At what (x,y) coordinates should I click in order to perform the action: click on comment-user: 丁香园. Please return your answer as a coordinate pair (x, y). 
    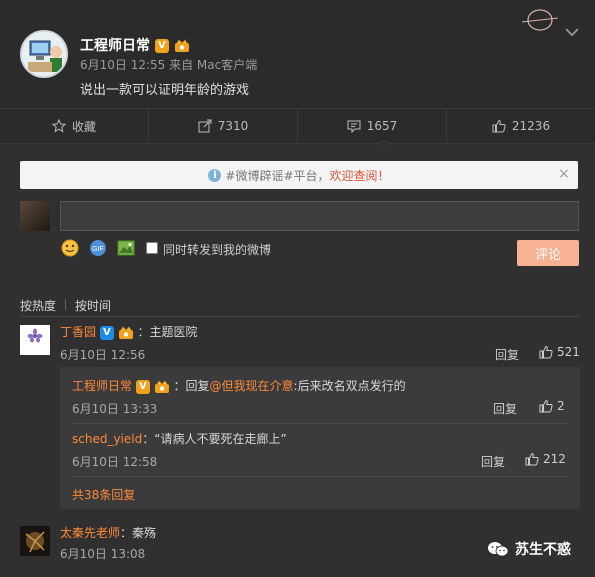
    Looking at the image, I should click on (78, 332).